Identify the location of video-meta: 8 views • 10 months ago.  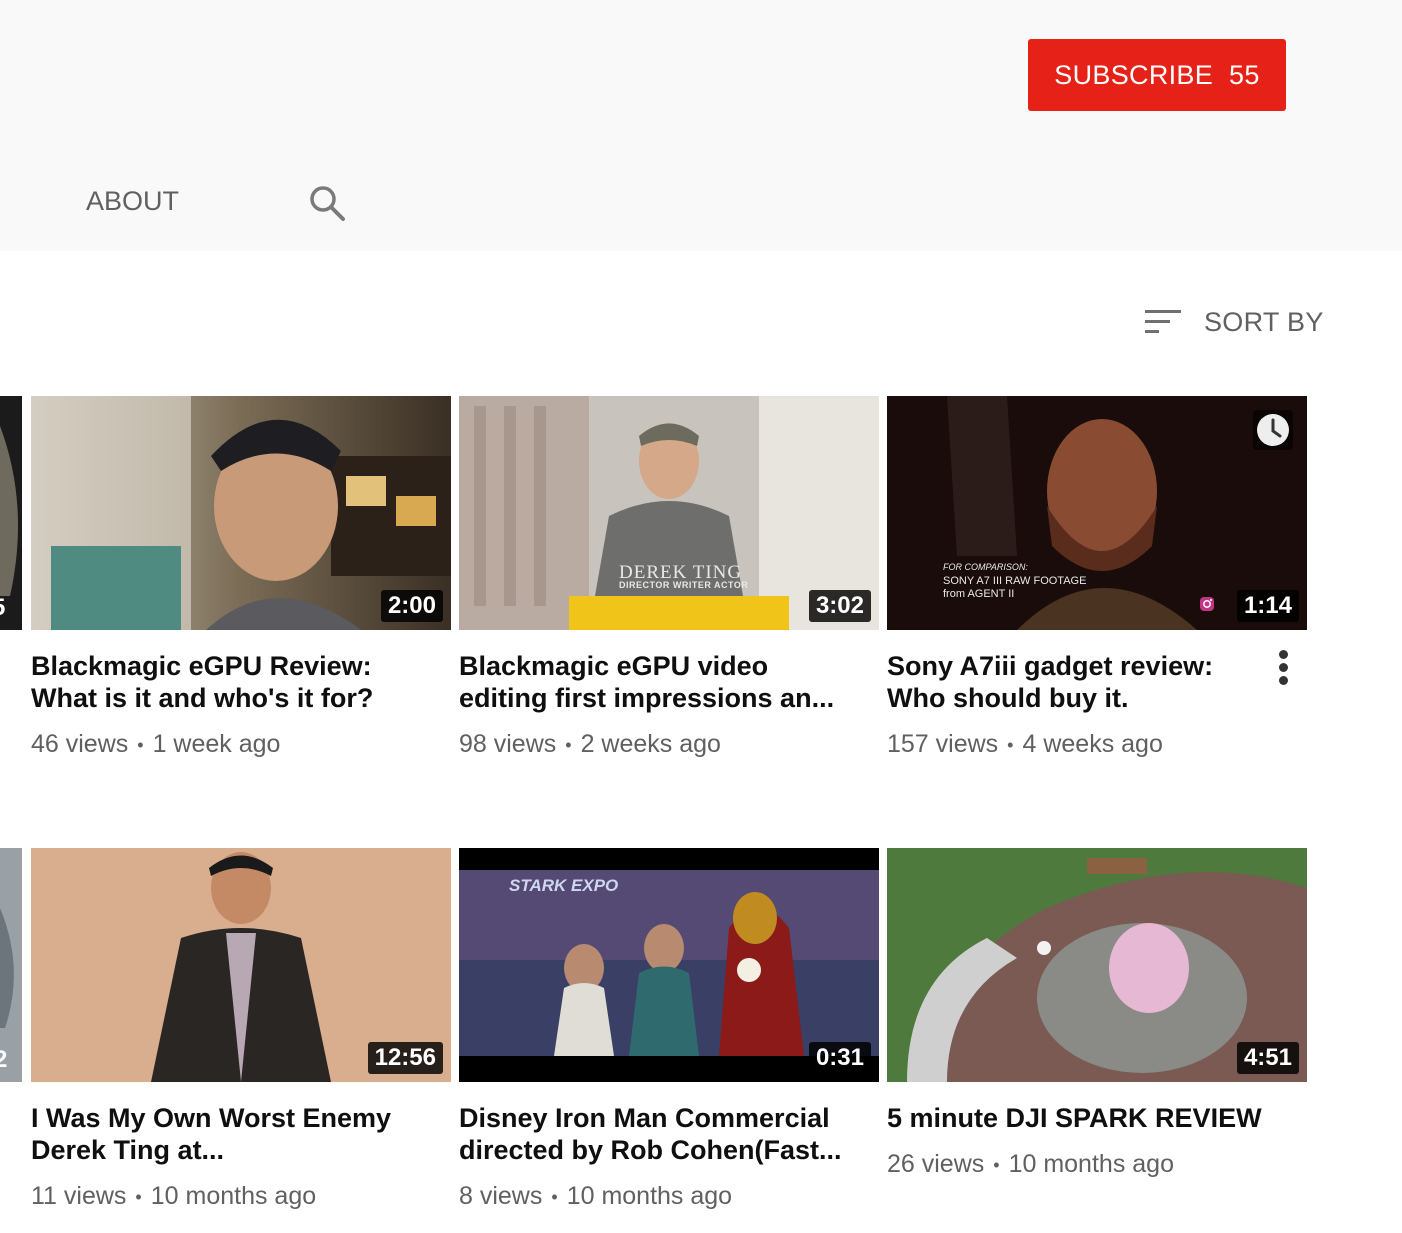
(669, 1196).